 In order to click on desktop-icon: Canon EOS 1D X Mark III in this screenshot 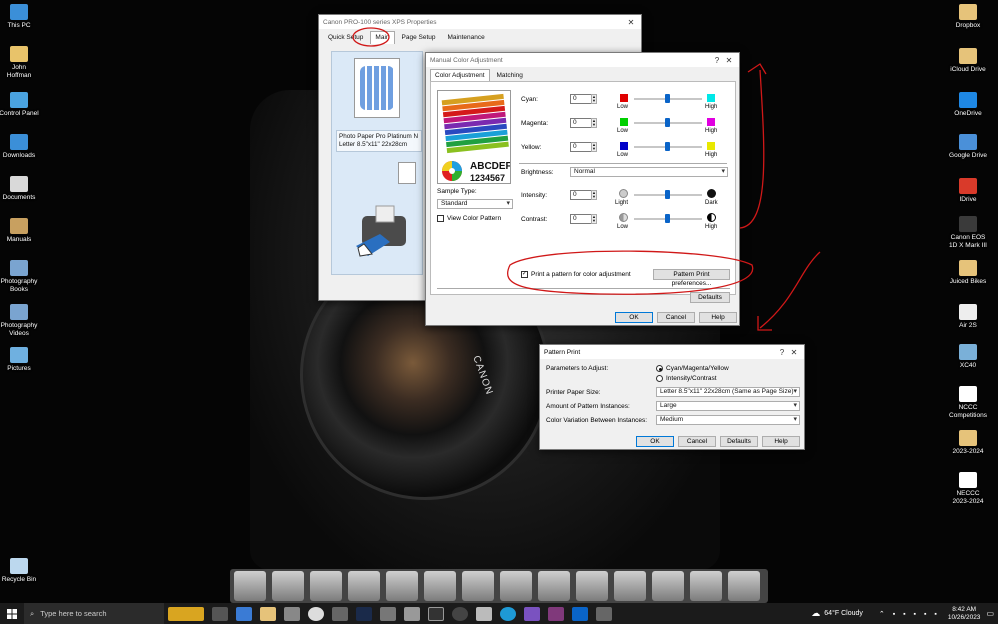, I will do `click(968, 232)`.